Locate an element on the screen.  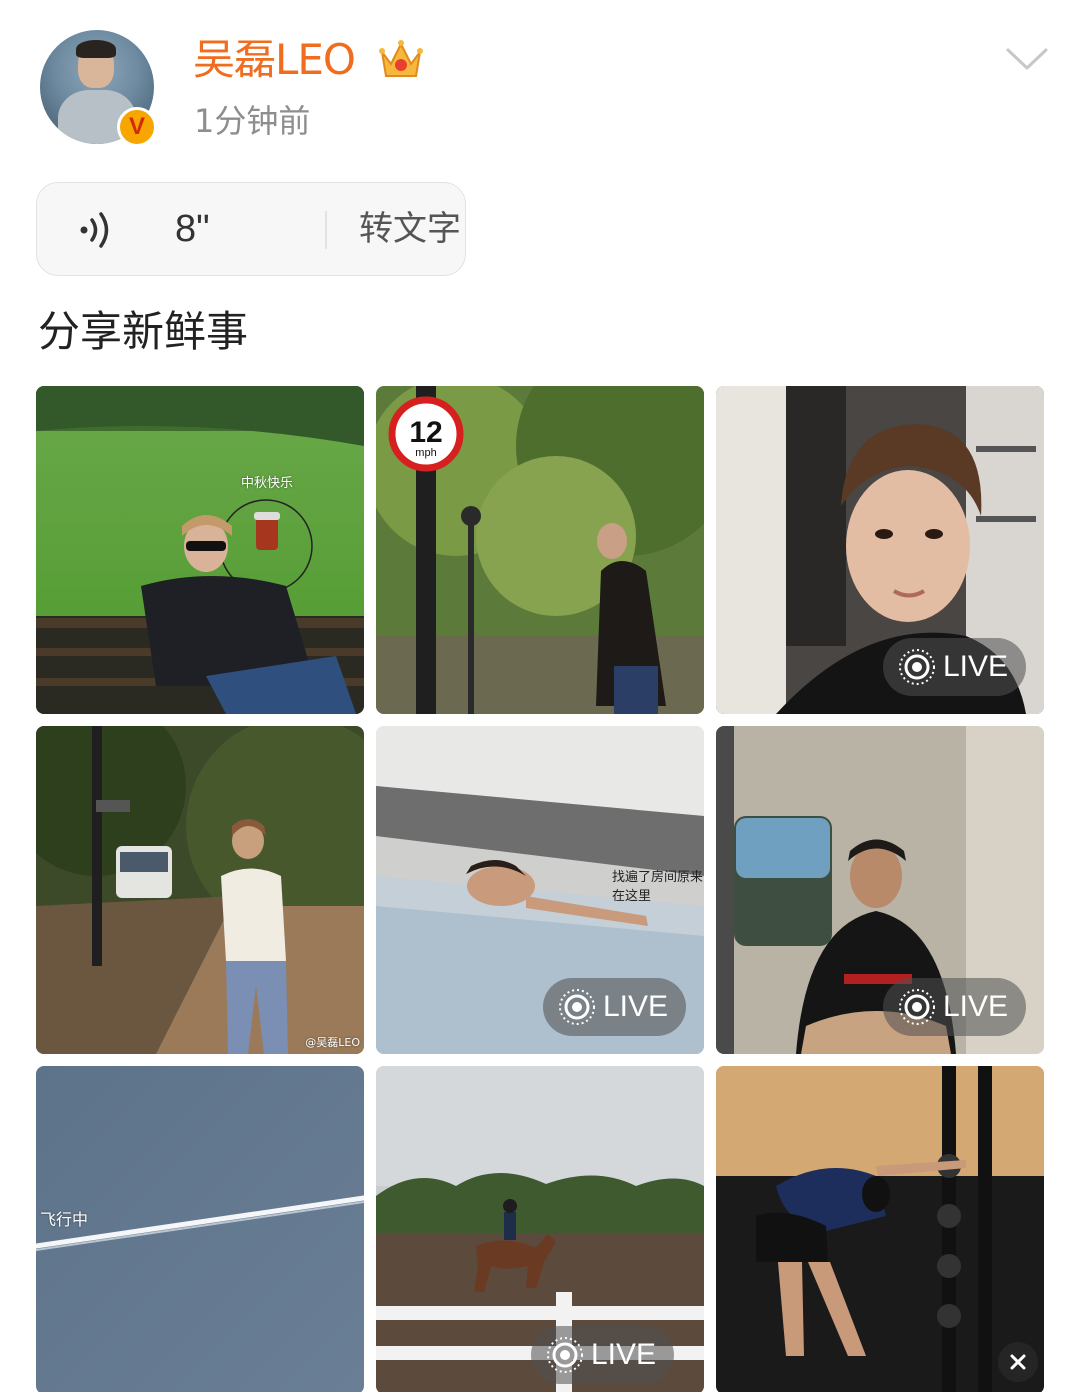
photo-tile-8: LIVE is located at coordinates (540, 1229).